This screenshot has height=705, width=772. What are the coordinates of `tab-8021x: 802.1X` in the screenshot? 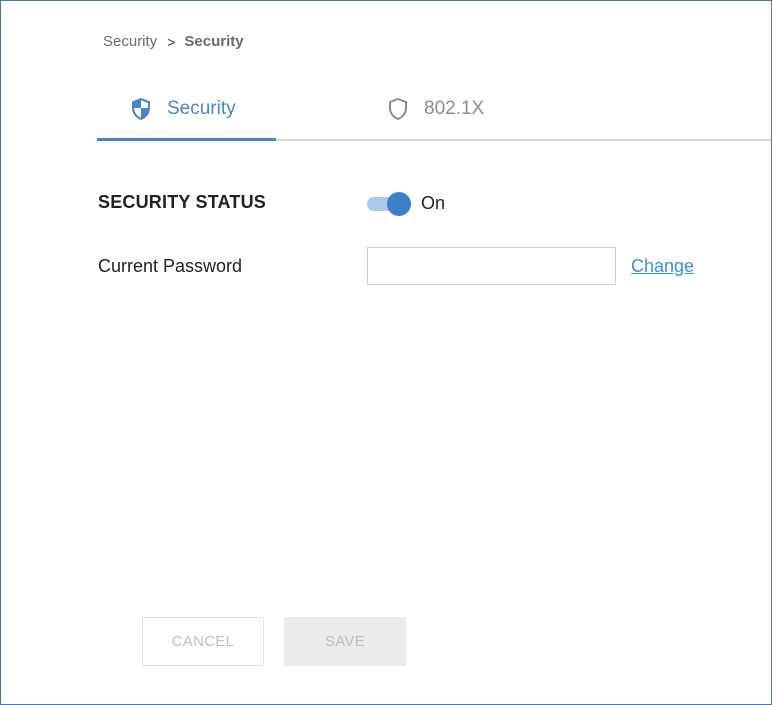 It's located at (435, 109).